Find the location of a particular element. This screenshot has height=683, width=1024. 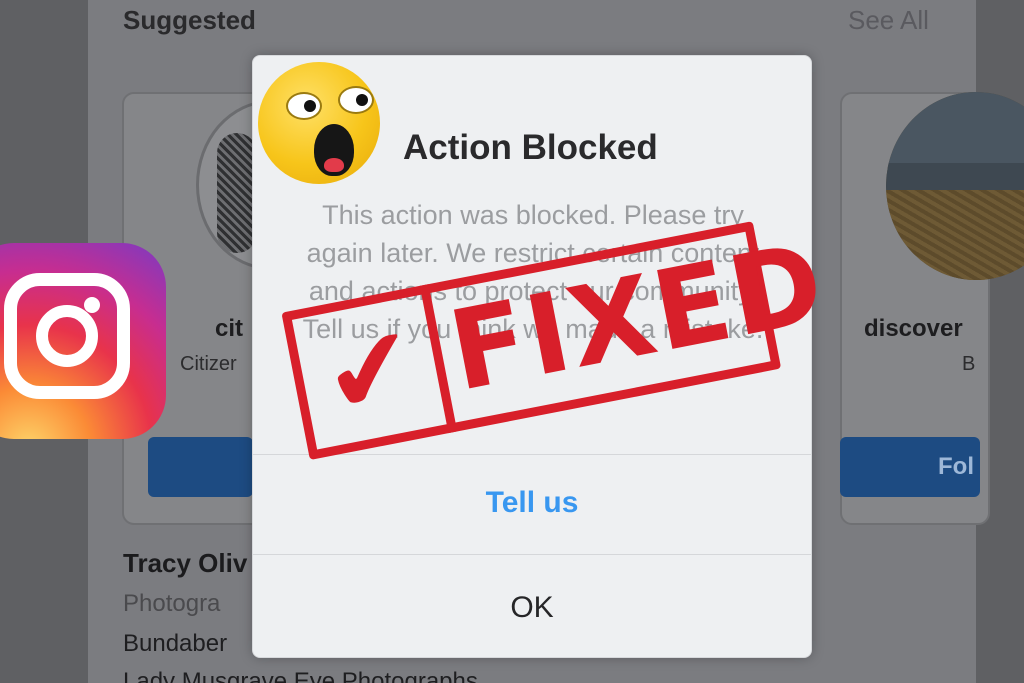

ok-button: OK is located at coordinates (532, 608).